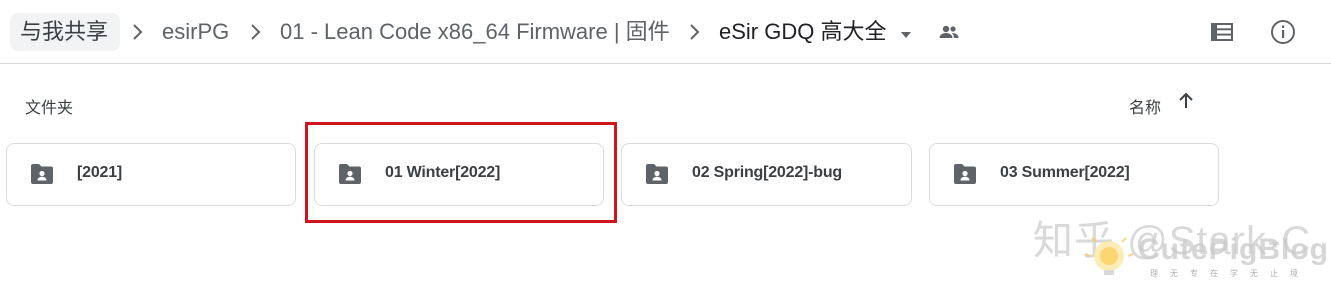  What do you see at coordinates (802, 32) in the screenshot?
I see `breadcrumb-current-folder: eSir GDQ 高大全` at bounding box center [802, 32].